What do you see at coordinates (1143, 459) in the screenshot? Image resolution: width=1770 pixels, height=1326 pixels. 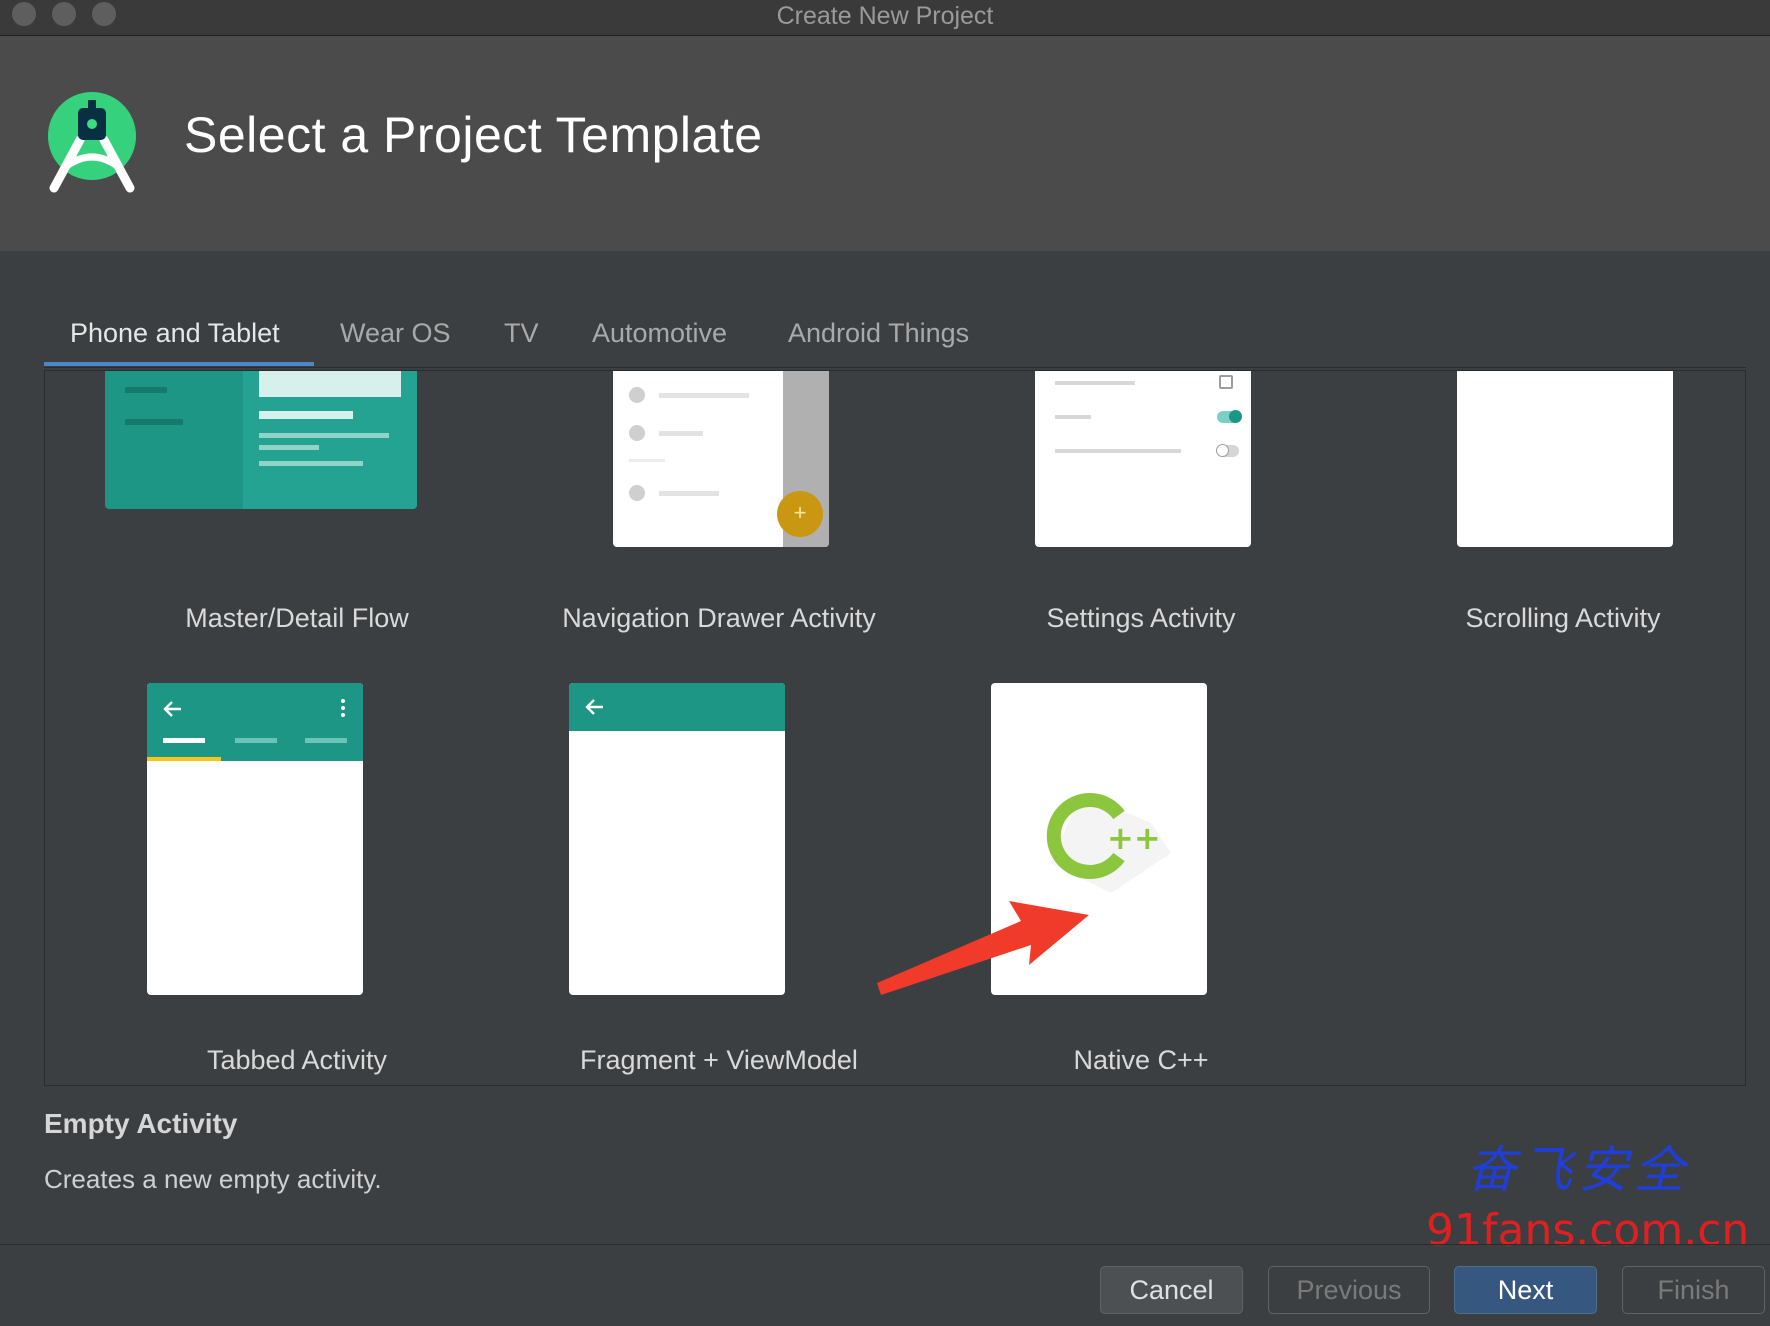 I see `settings-preview` at bounding box center [1143, 459].